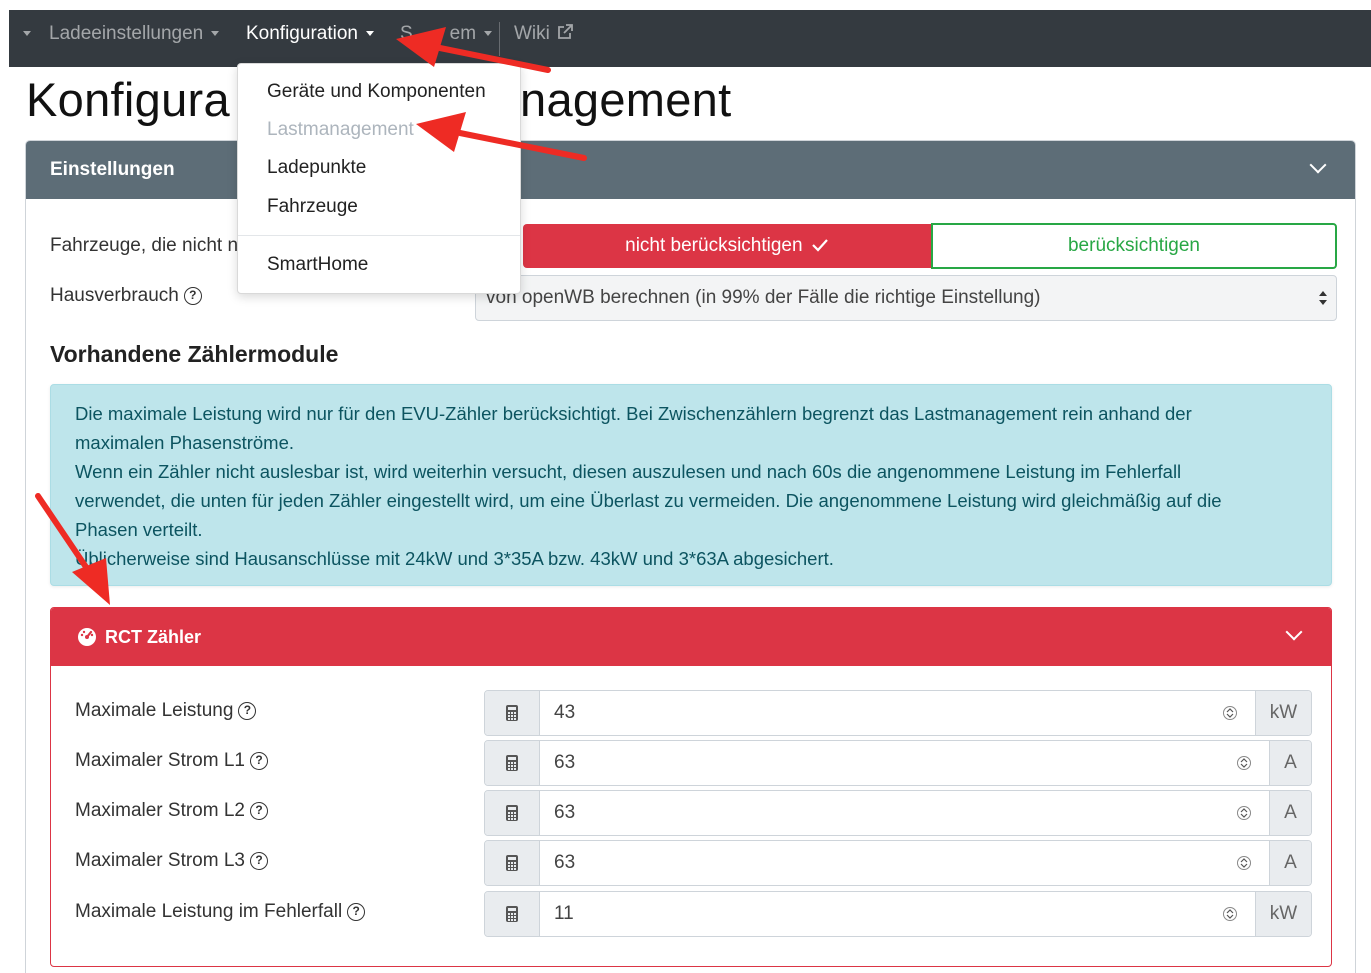  What do you see at coordinates (317, 265) in the screenshot?
I see `menu-item-smarthome: SmartHome` at bounding box center [317, 265].